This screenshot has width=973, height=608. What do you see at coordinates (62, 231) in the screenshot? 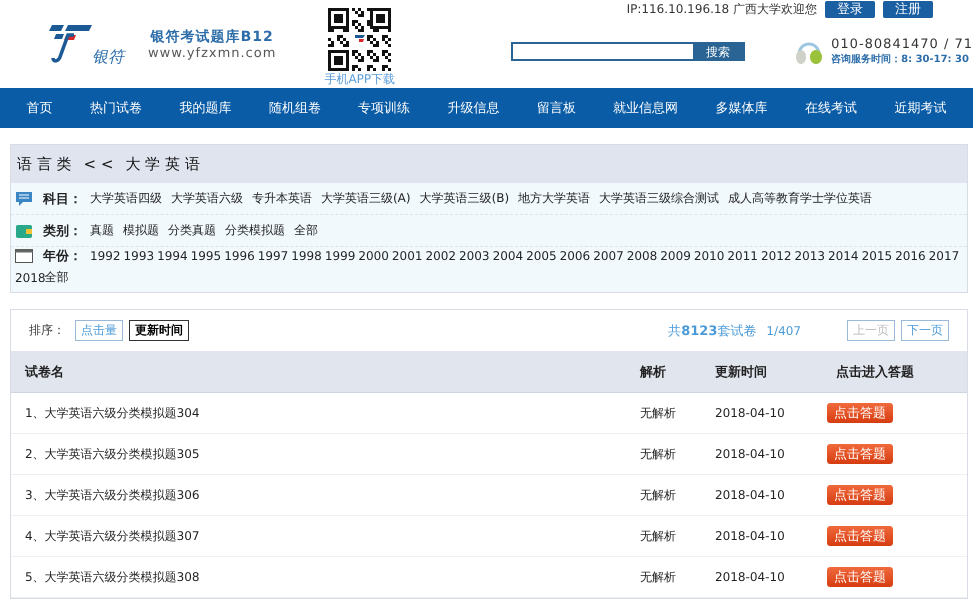
I see `filter-label: 类别：` at bounding box center [62, 231].